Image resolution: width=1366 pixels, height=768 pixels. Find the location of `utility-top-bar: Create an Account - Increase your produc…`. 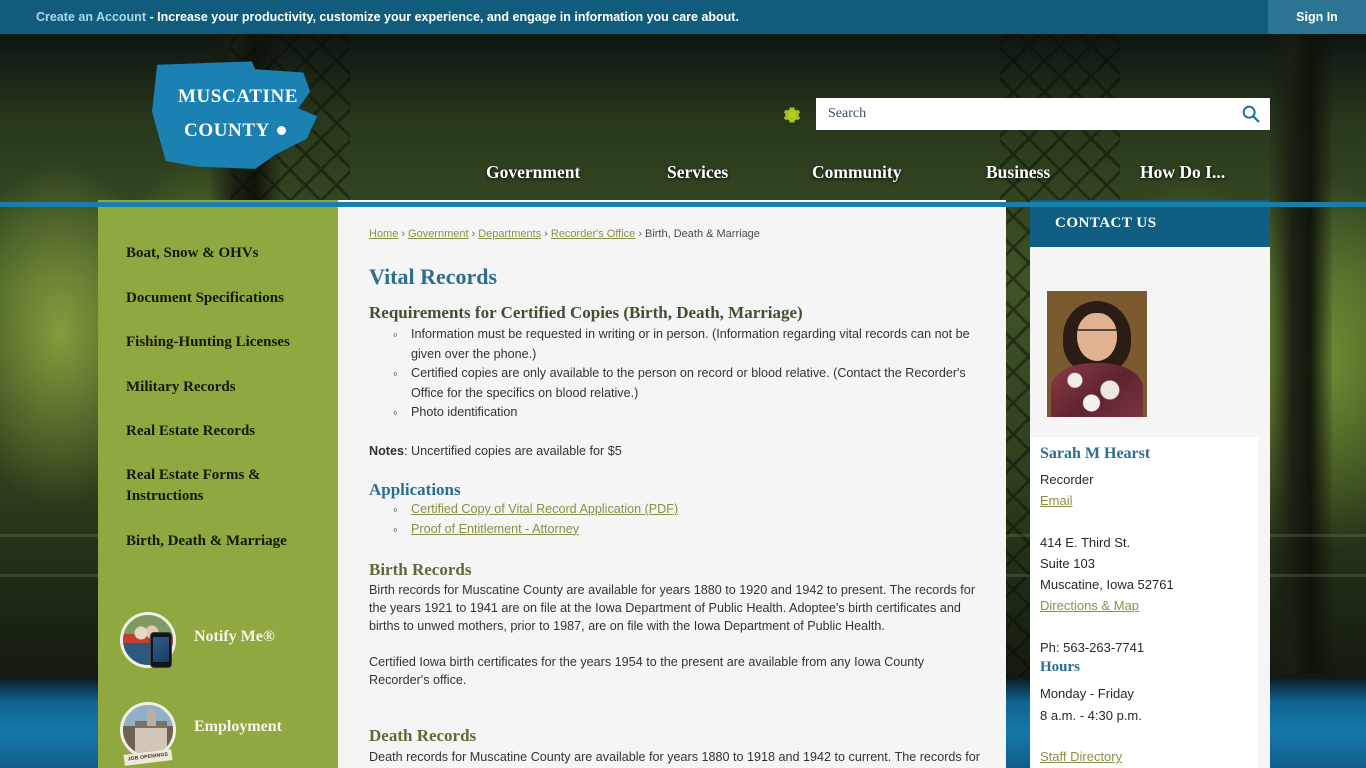

utility-top-bar: Create an Account - Increase your produc… is located at coordinates (683, 17).